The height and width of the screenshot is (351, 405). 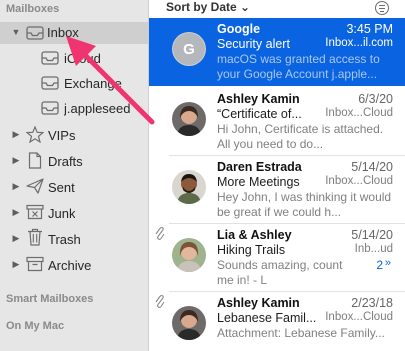 I want to click on sidebar-item-label: Archive, so click(x=70, y=265).